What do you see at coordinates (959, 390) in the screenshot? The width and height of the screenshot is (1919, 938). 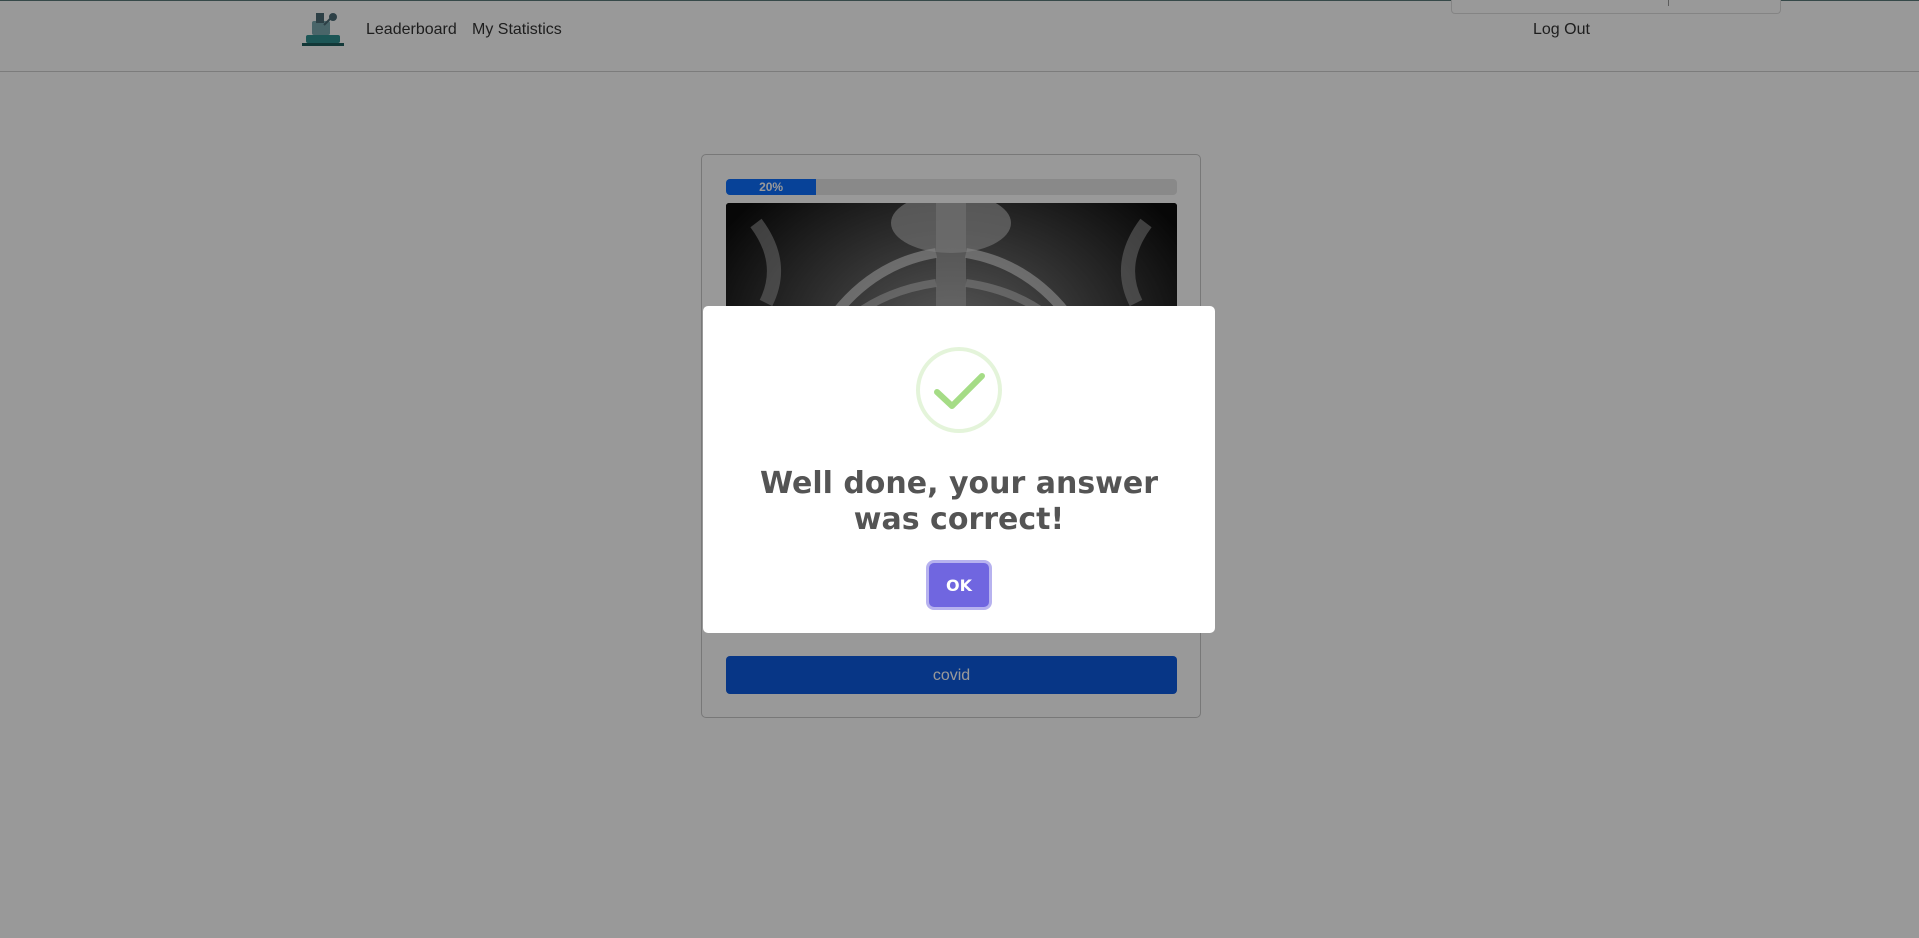 I see `success-check-icon` at bounding box center [959, 390].